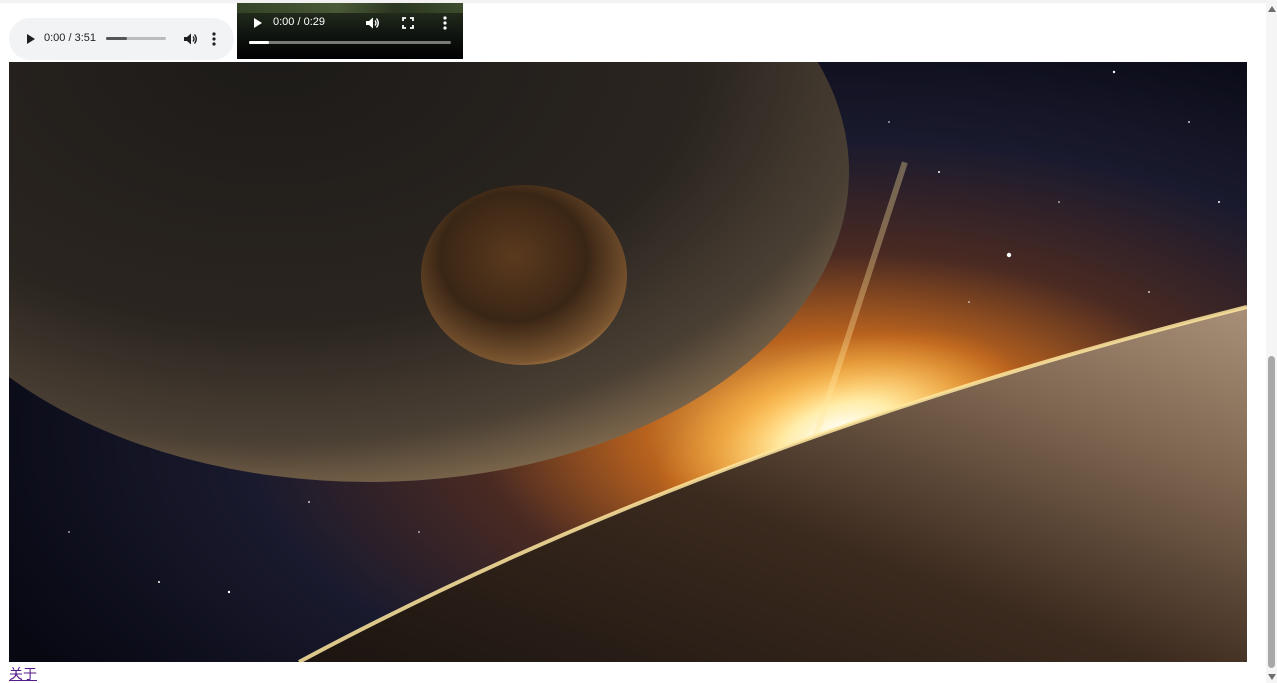 The width and height of the screenshot is (1277, 683). What do you see at coordinates (136, 38) in the screenshot?
I see `audio-seek-slider` at bounding box center [136, 38].